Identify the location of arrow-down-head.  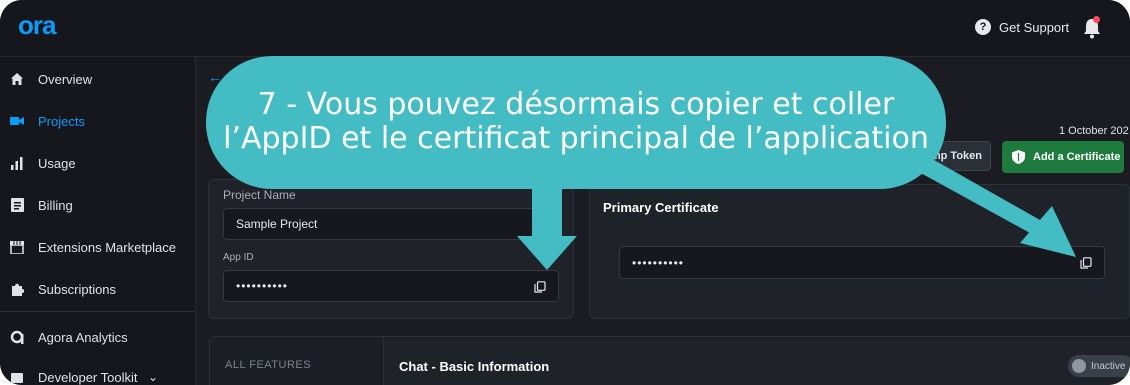
(547, 253).